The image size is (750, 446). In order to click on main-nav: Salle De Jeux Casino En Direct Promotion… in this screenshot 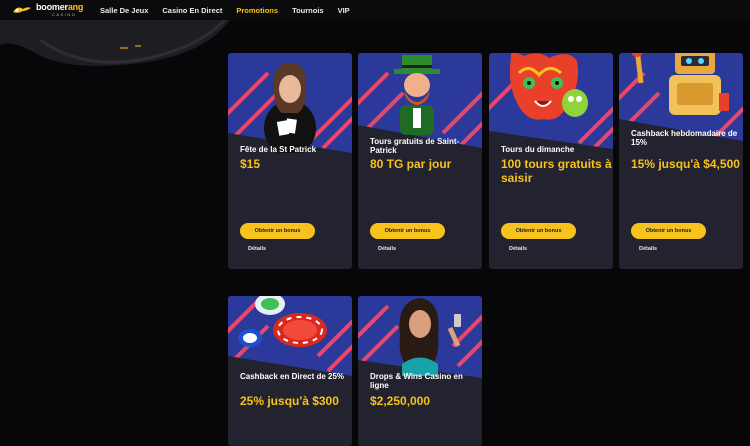, I will do `click(225, 10)`.